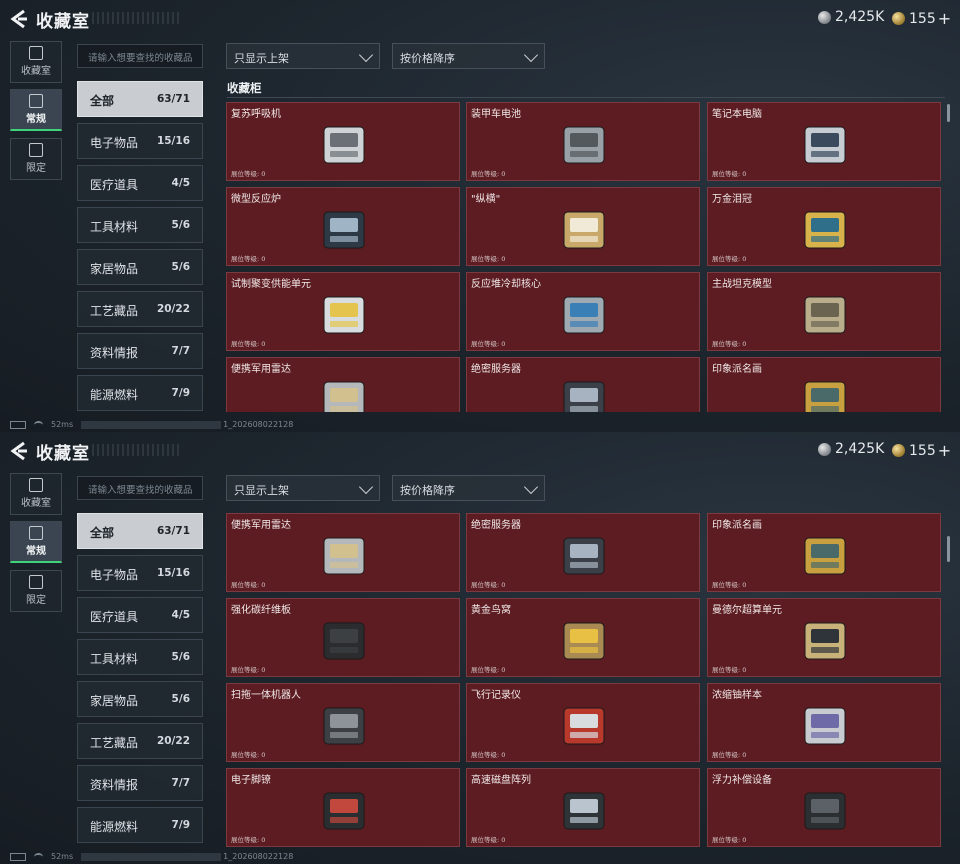 The width and height of the screenshot is (960, 864). What do you see at coordinates (344, 396) in the screenshot?
I see `radar-icon` at bounding box center [344, 396].